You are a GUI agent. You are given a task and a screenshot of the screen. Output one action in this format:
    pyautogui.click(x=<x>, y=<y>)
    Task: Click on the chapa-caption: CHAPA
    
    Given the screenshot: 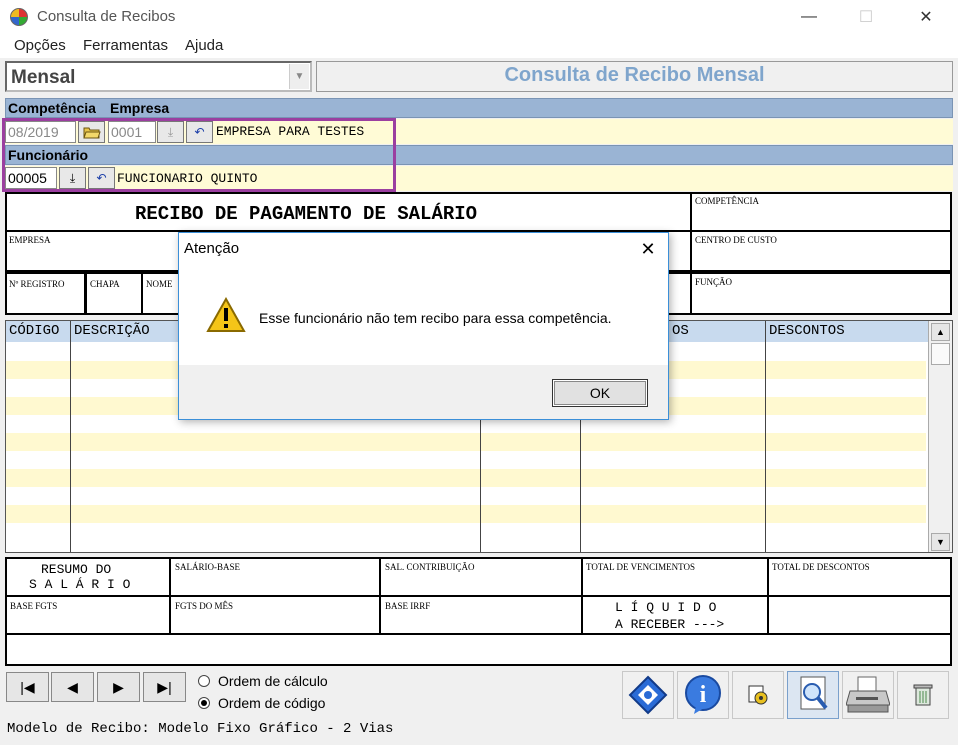 What is the action you would take?
    pyautogui.click(x=105, y=284)
    